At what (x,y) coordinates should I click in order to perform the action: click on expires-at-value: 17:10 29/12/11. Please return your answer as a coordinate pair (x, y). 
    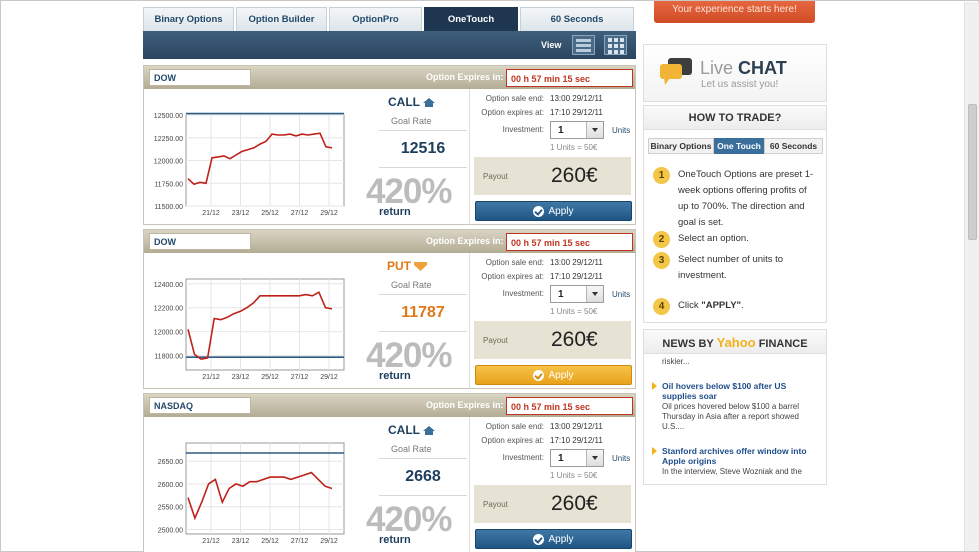
    Looking at the image, I should click on (576, 112).